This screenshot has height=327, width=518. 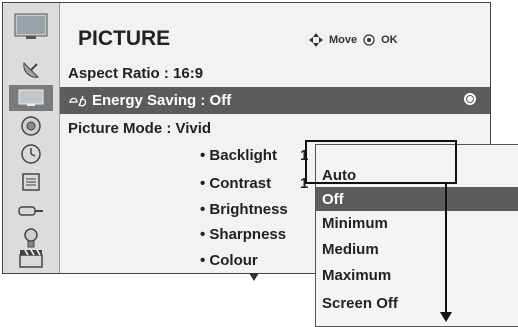 I want to click on sidebar-item-option, so click(x=31, y=182).